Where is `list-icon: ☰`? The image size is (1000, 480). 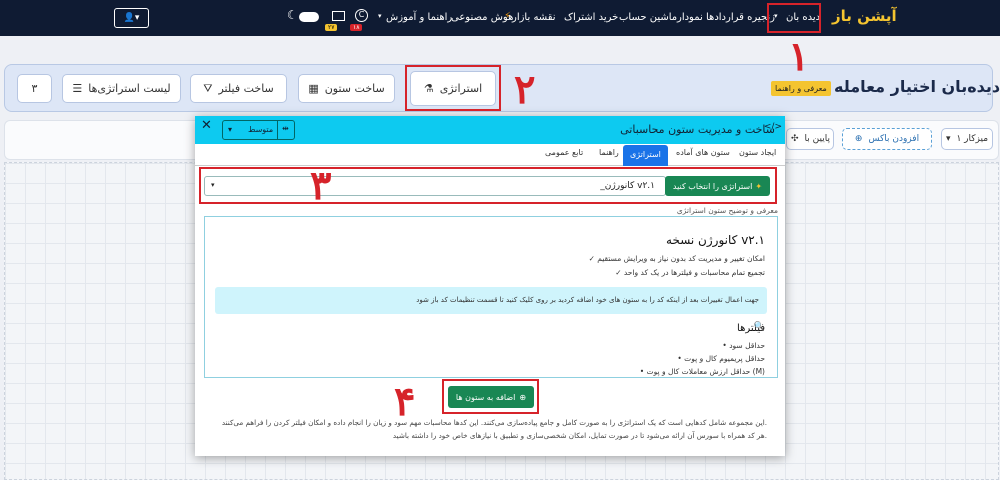 list-icon: ☰ is located at coordinates (77, 88).